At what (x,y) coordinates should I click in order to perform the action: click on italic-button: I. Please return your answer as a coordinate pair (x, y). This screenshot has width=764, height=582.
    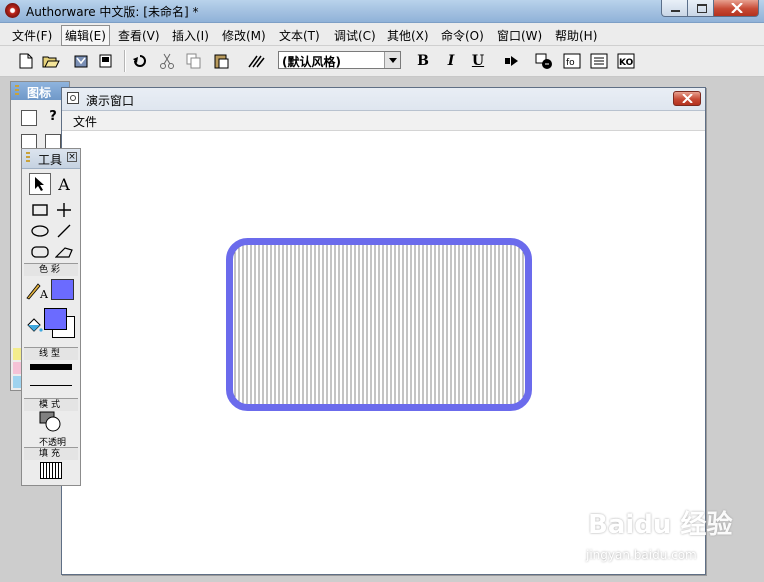
    Looking at the image, I should click on (451, 61).